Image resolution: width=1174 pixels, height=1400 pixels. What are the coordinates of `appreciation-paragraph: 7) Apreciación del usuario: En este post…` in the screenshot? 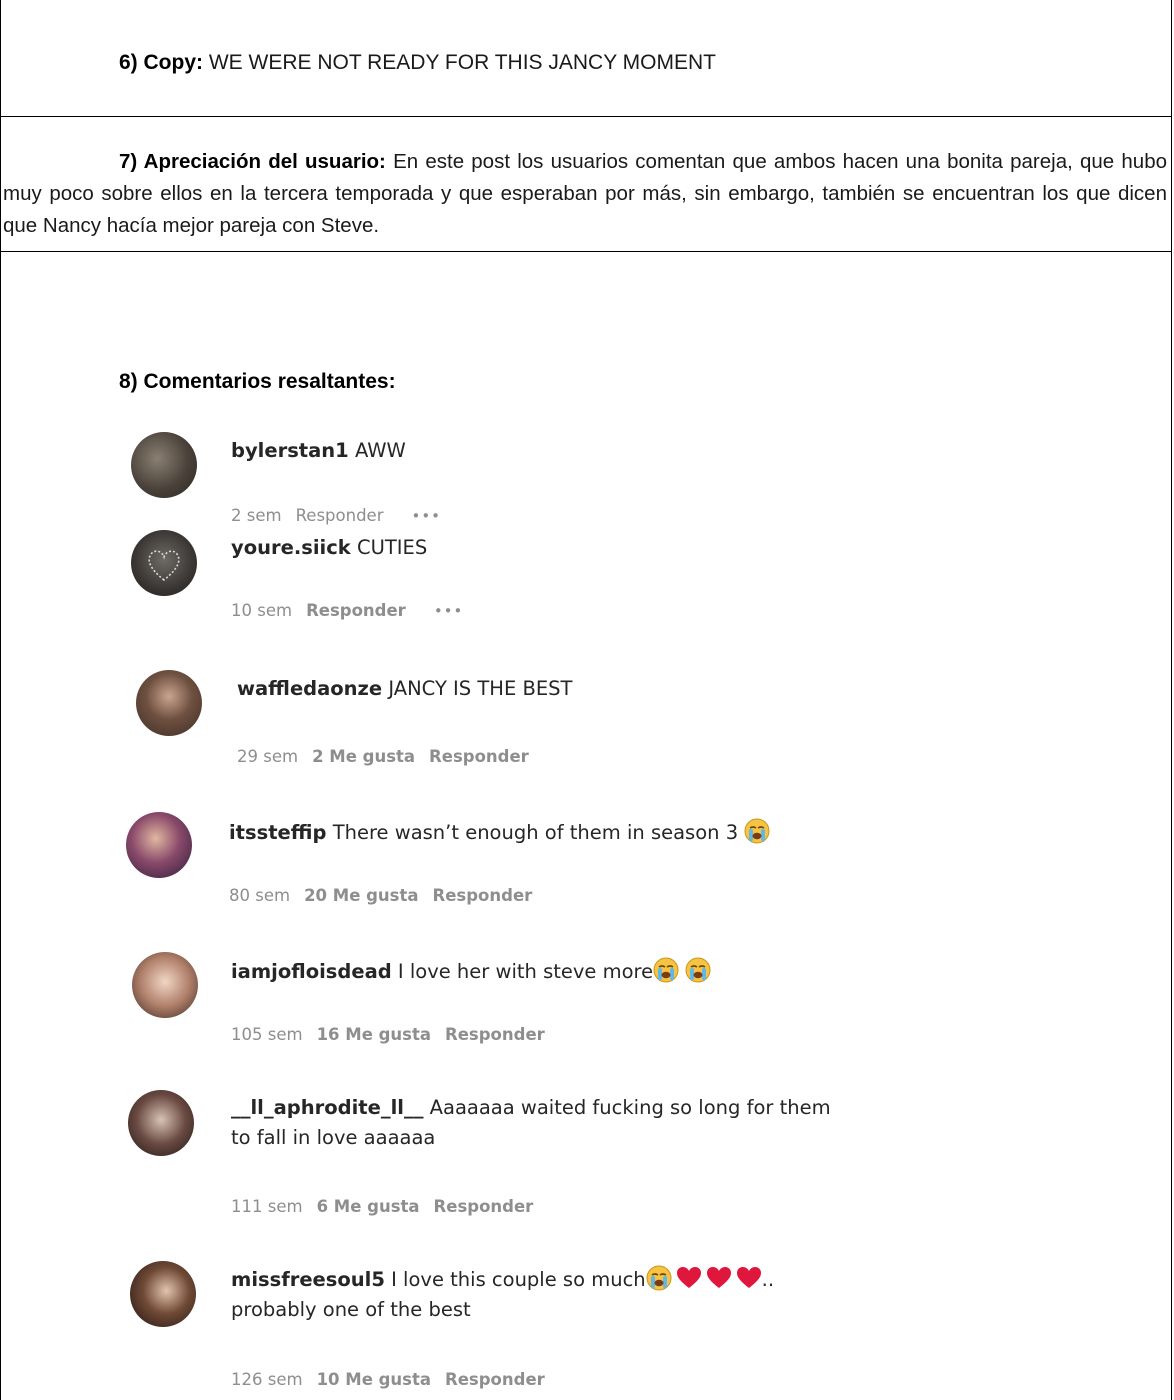 It's located at (585, 194).